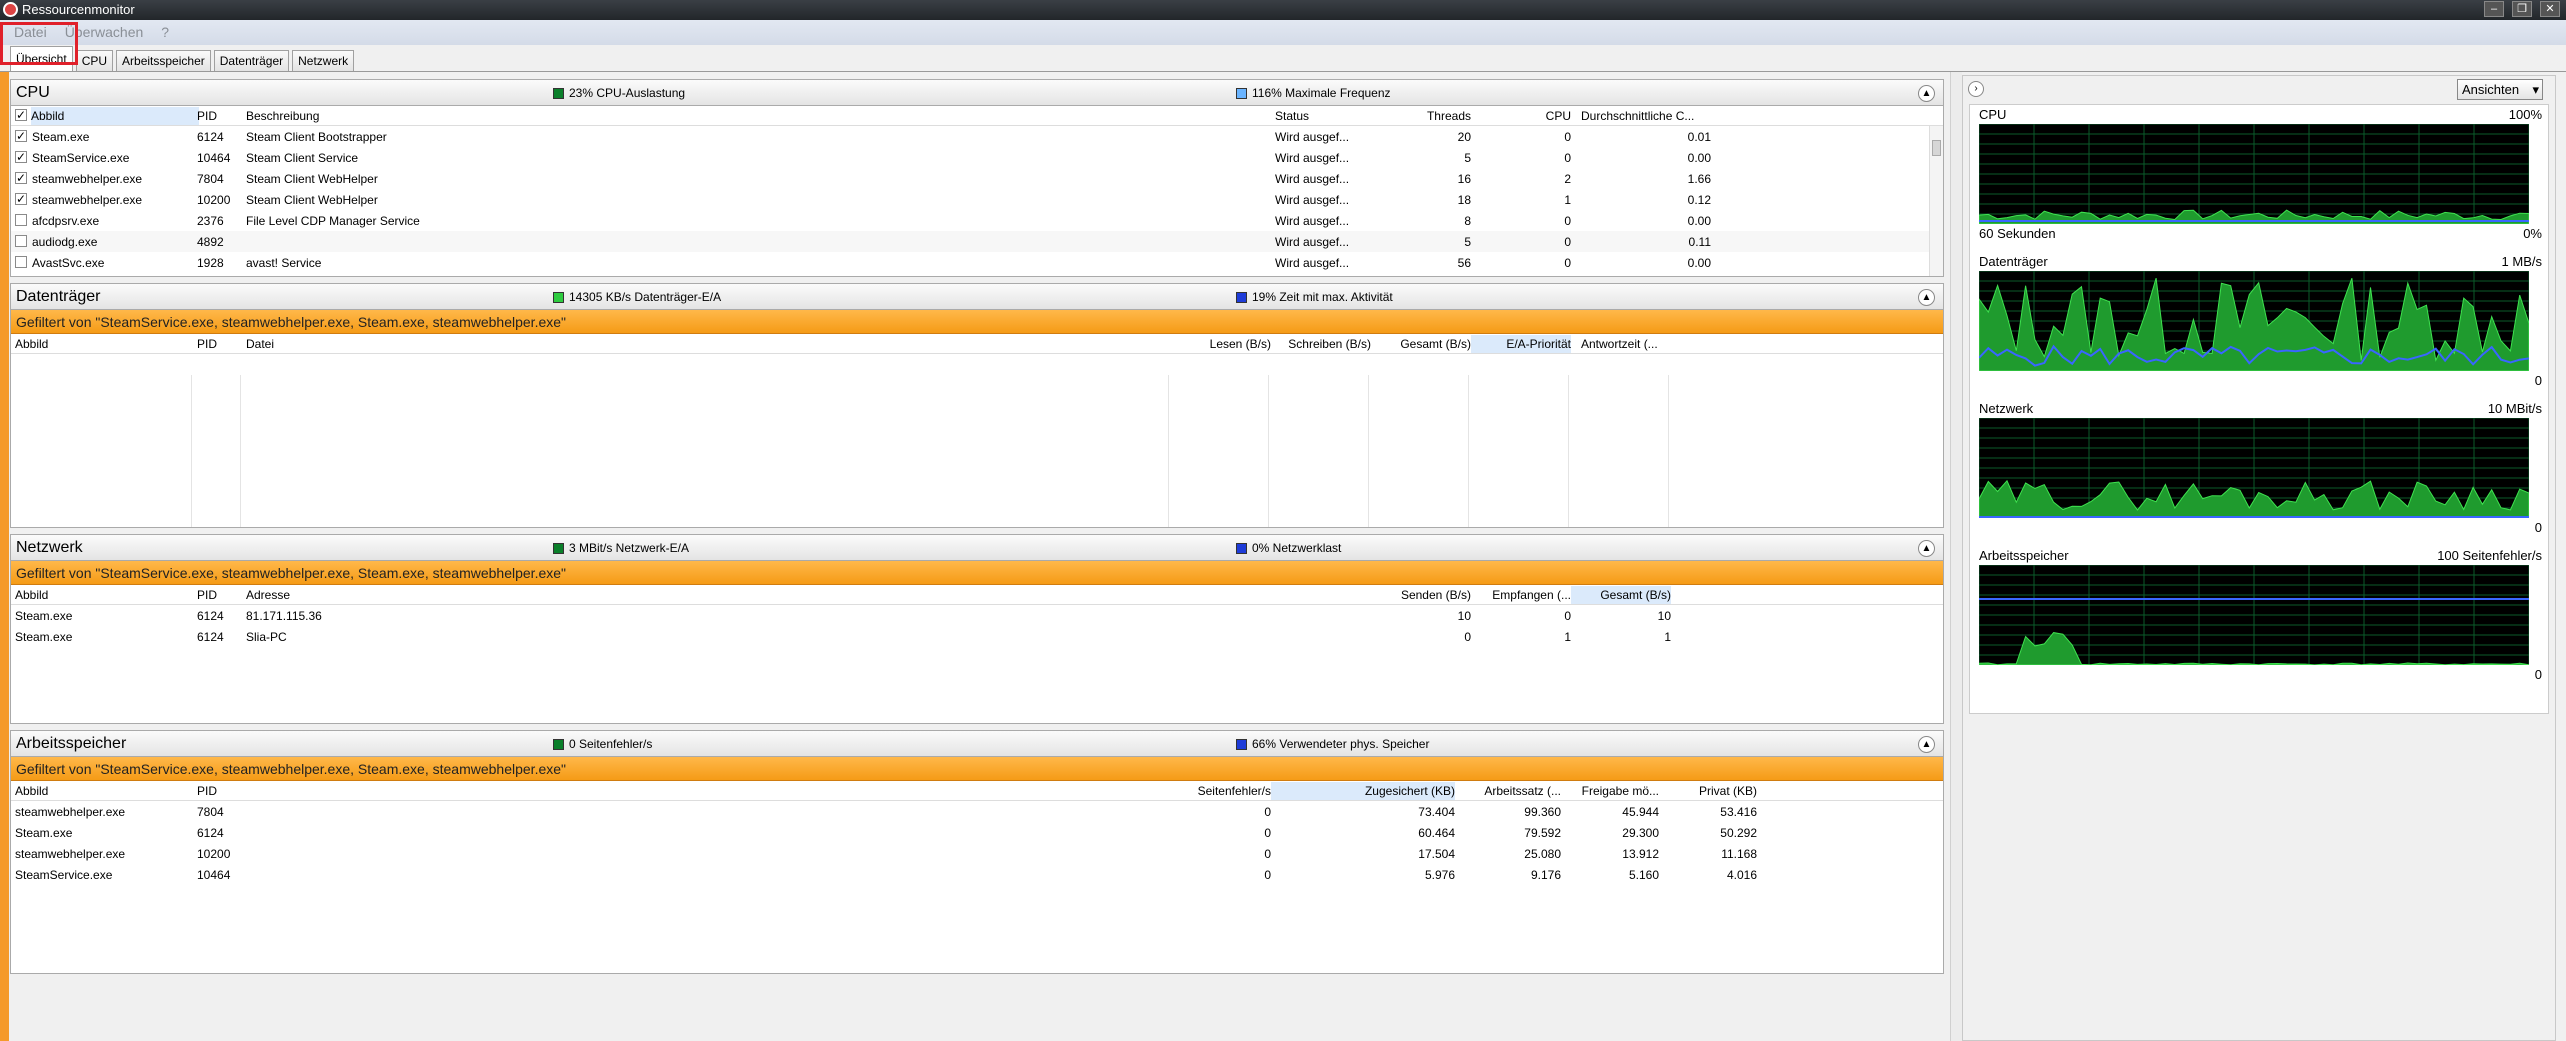 The image size is (2566, 1041). I want to click on col-cpu: CPU, so click(1521, 116).